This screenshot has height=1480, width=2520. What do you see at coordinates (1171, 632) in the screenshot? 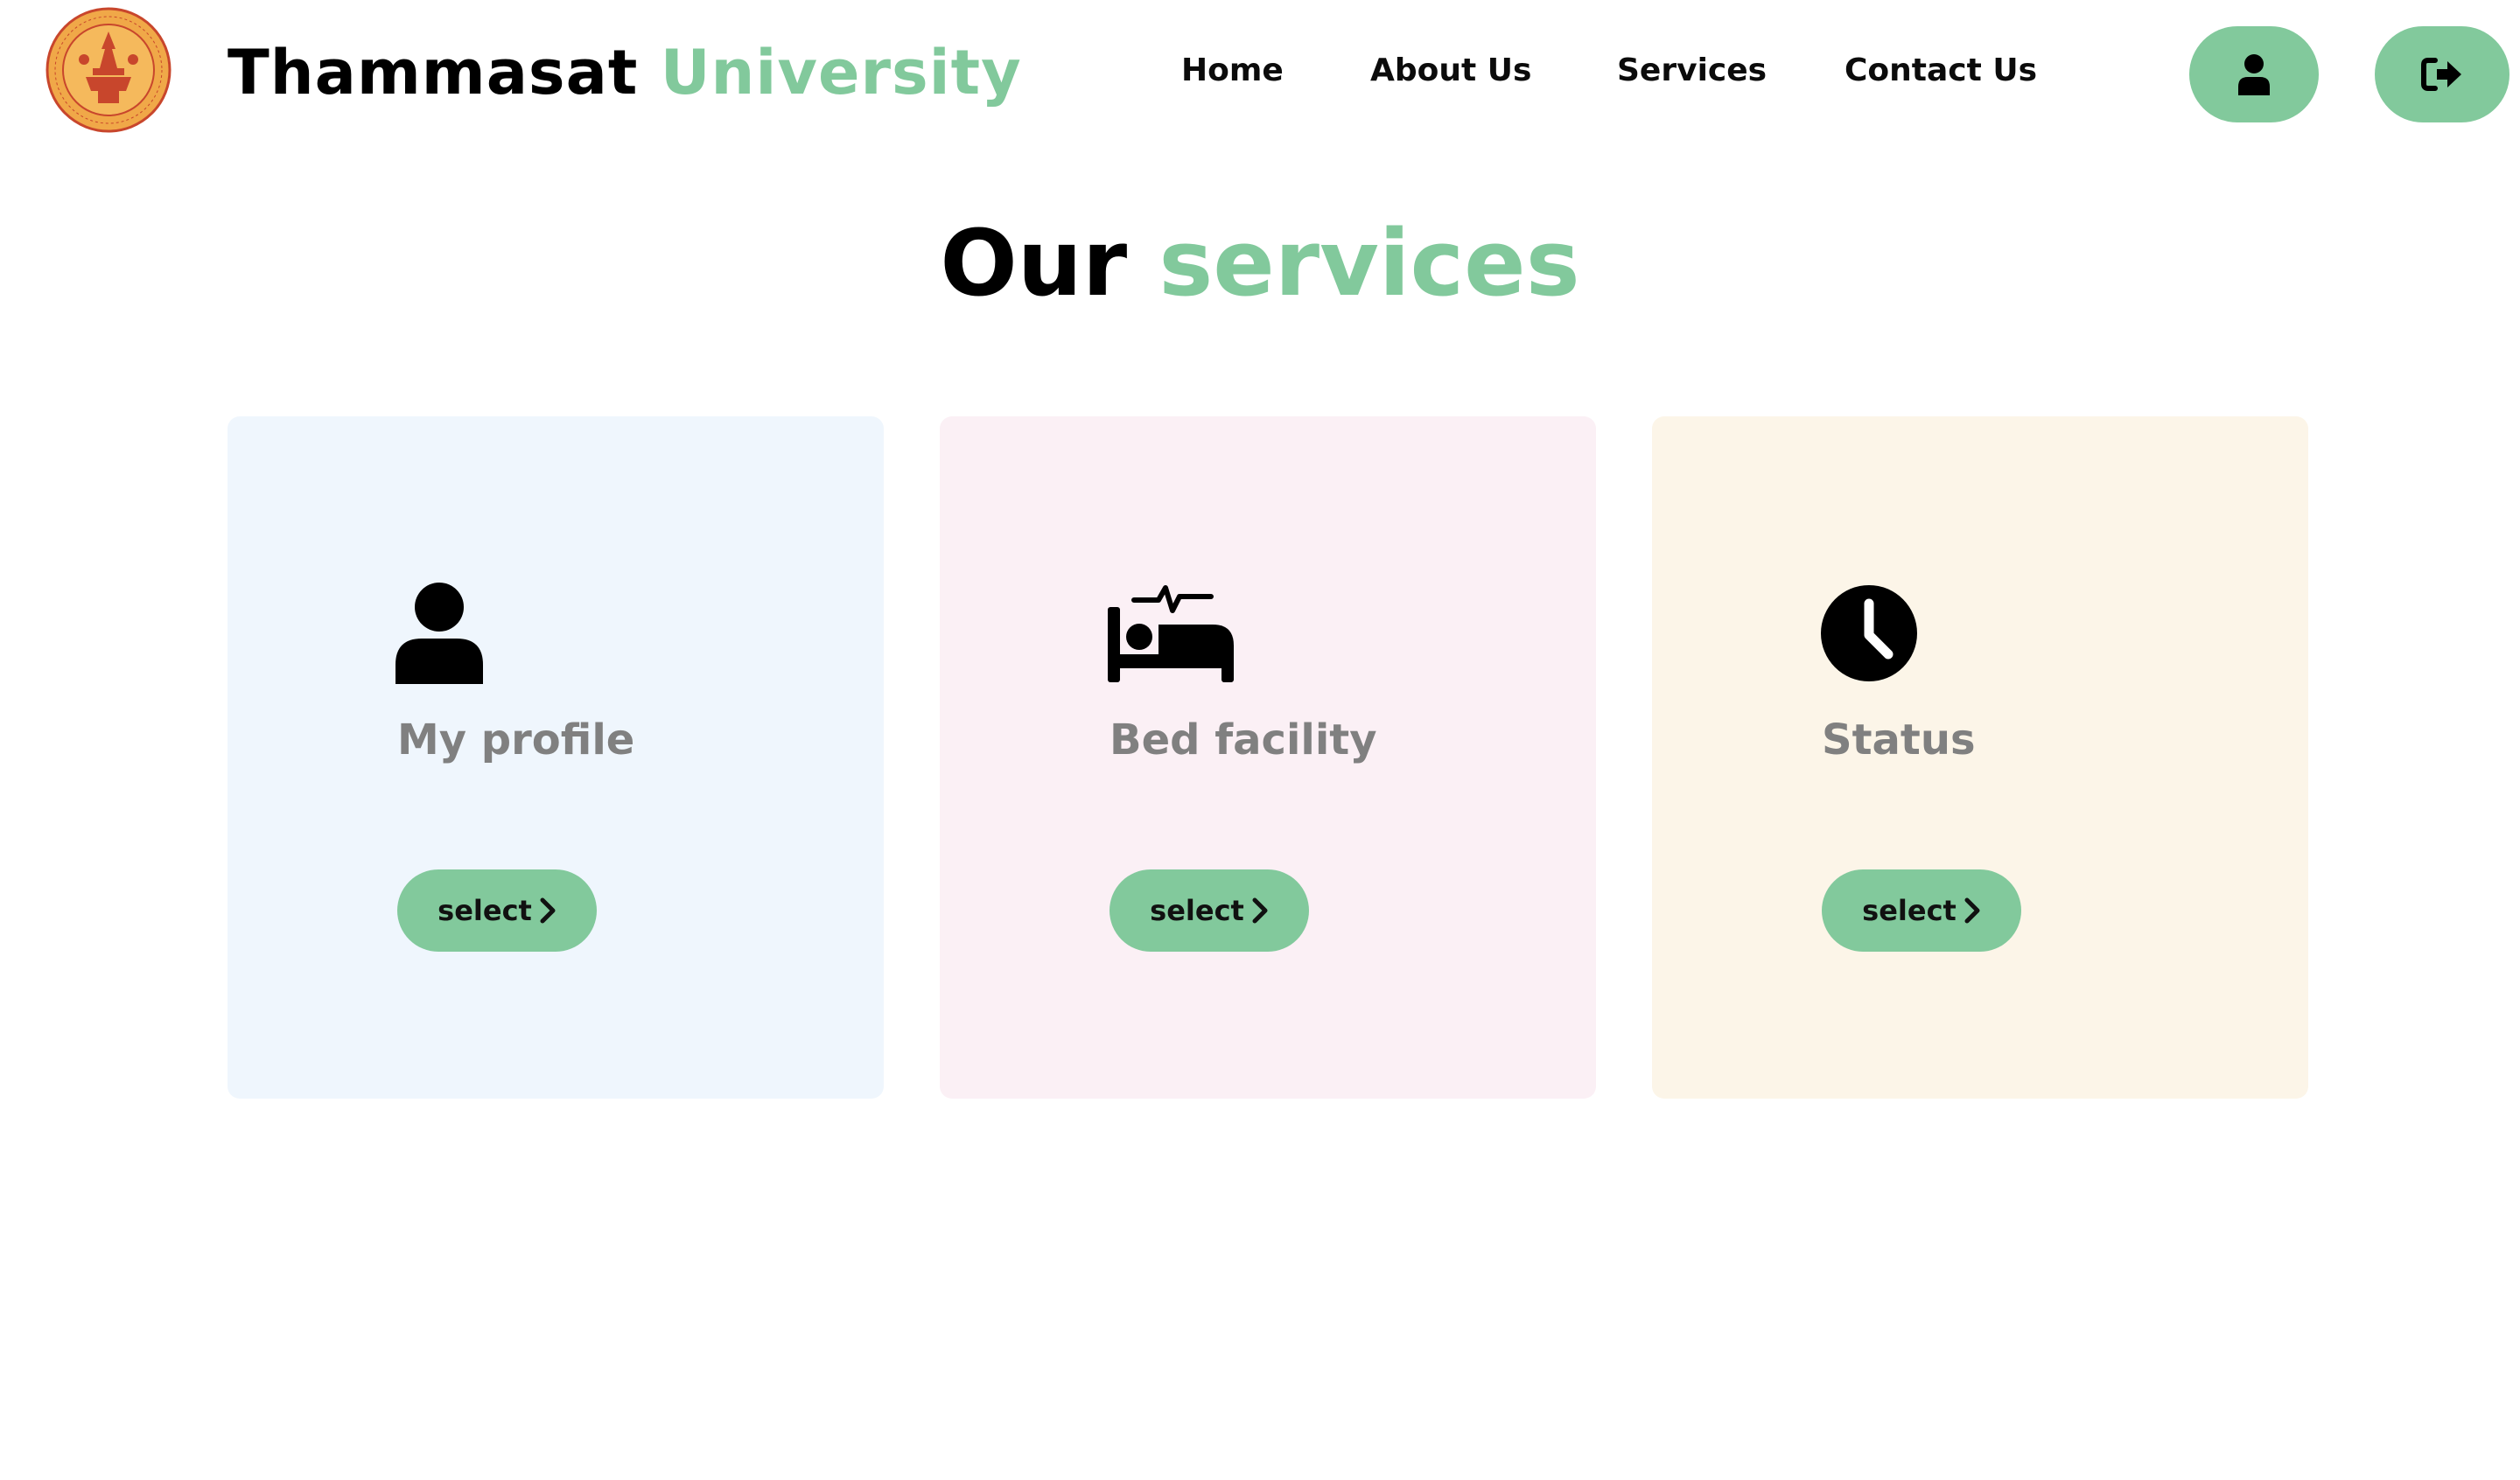
I see `bed-pulse-icon` at bounding box center [1171, 632].